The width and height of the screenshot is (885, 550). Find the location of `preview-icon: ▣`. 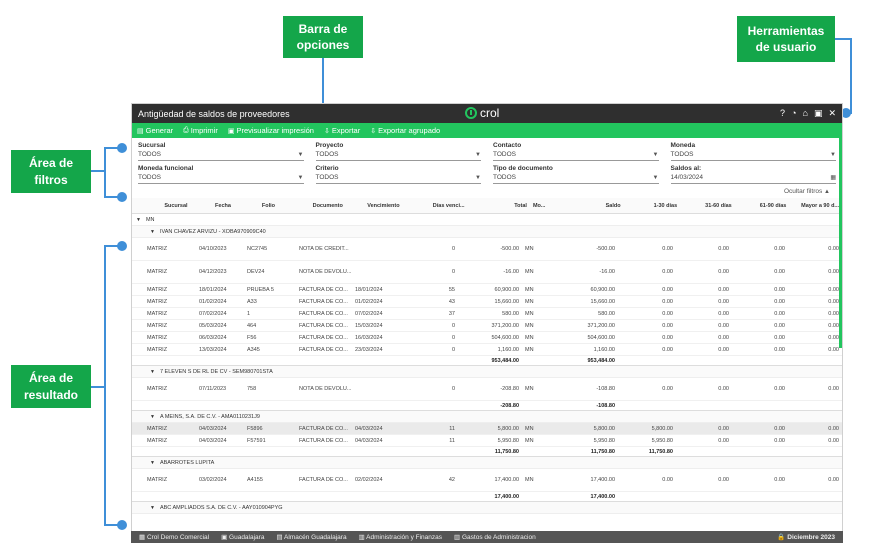

preview-icon: ▣ is located at coordinates (231, 131).